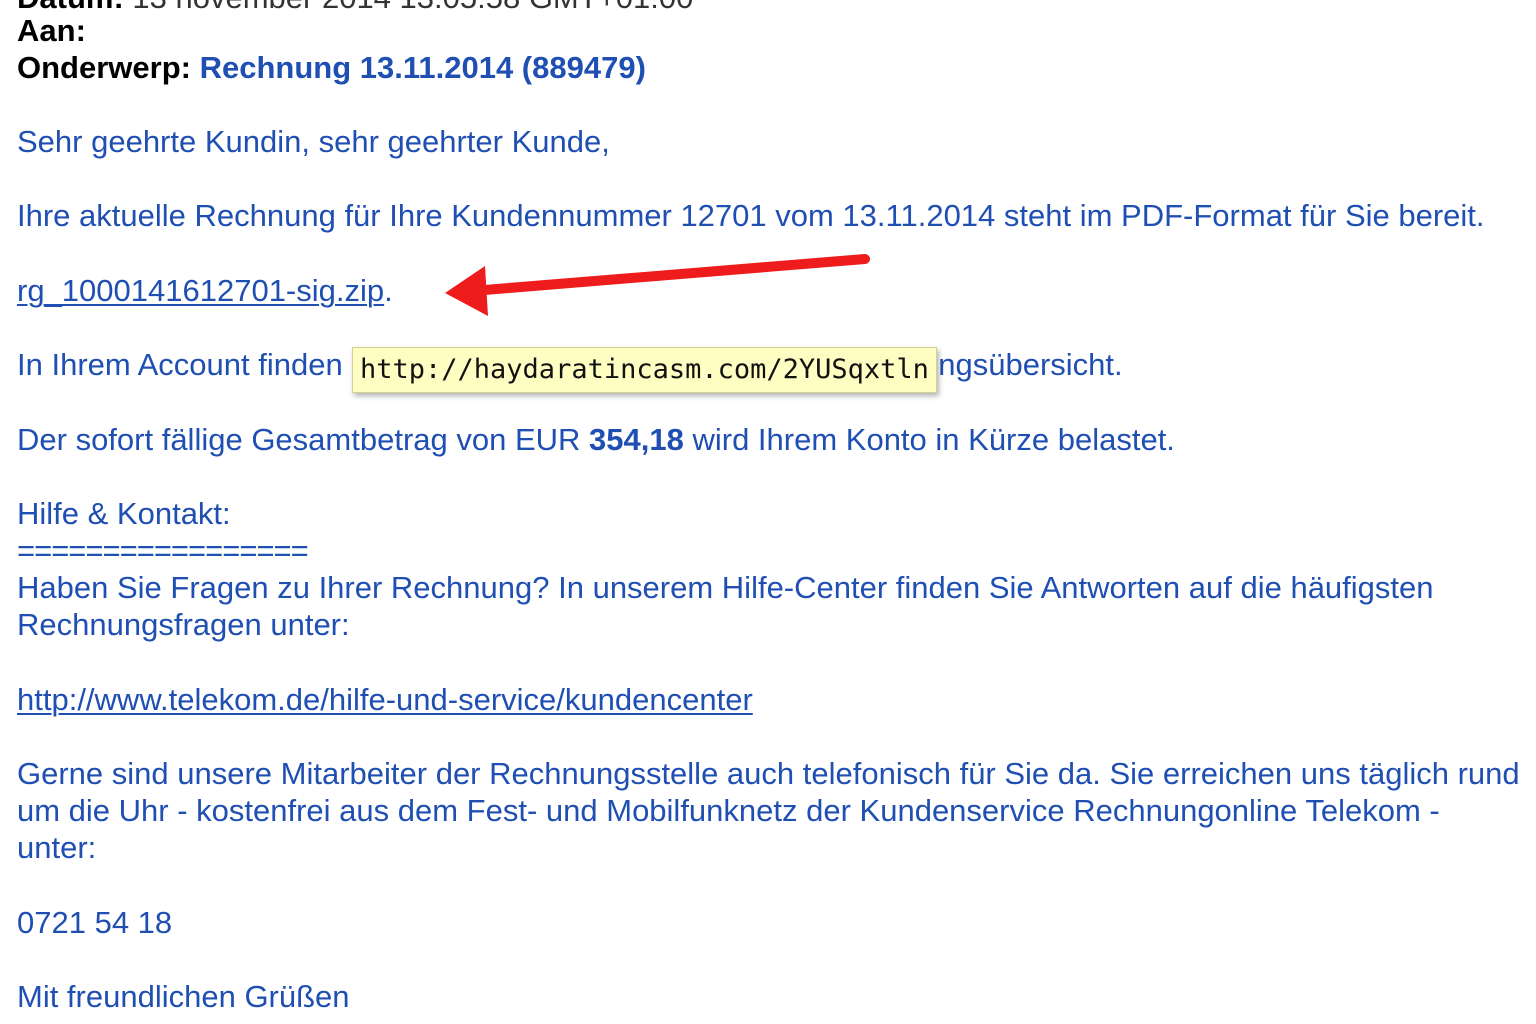 The width and height of the screenshot is (1536, 1024). I want to click on header-date-value: 13 november 2014 13:05:58 GMT+01:00, so click(412, 7).